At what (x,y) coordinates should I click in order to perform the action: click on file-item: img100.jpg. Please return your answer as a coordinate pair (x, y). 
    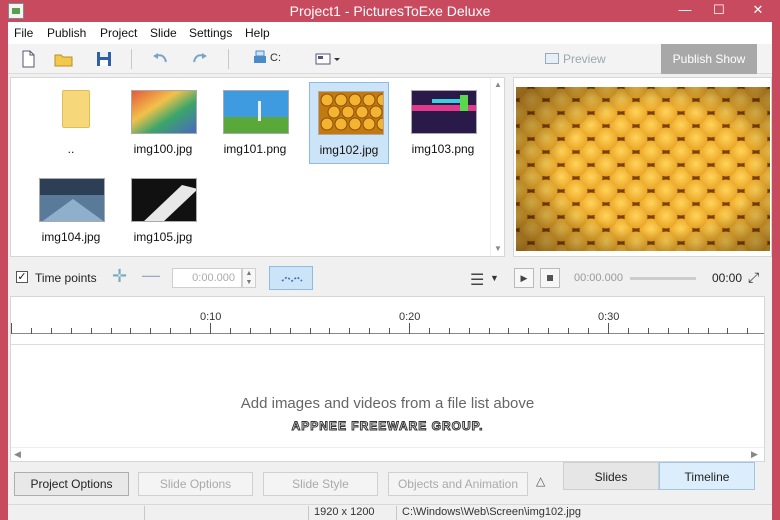
    Looking at the image, I should click on (163, 123).